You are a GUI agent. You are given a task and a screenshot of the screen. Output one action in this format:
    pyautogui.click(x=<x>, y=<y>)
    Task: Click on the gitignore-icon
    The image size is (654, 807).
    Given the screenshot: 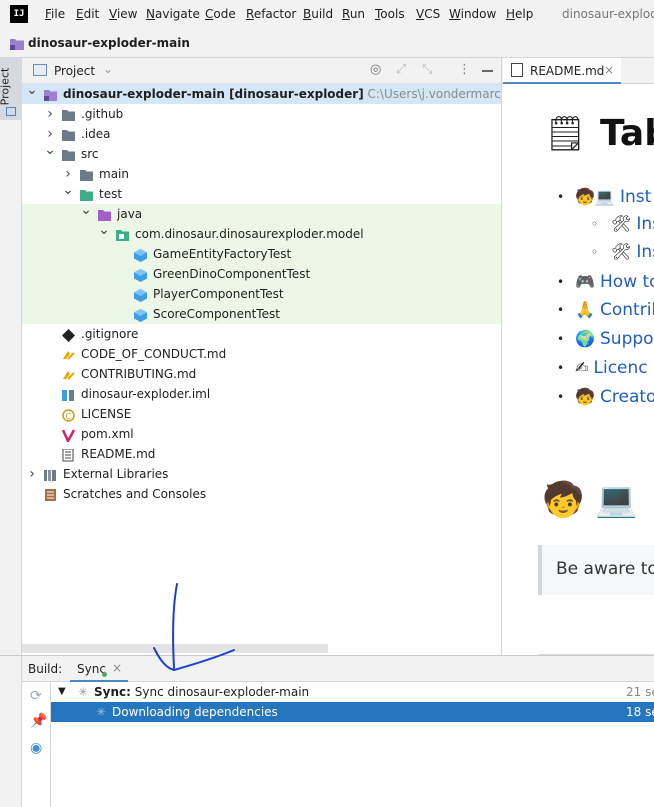 What is the action you would take?
    pyautogui.click(x=68, y=335)
    